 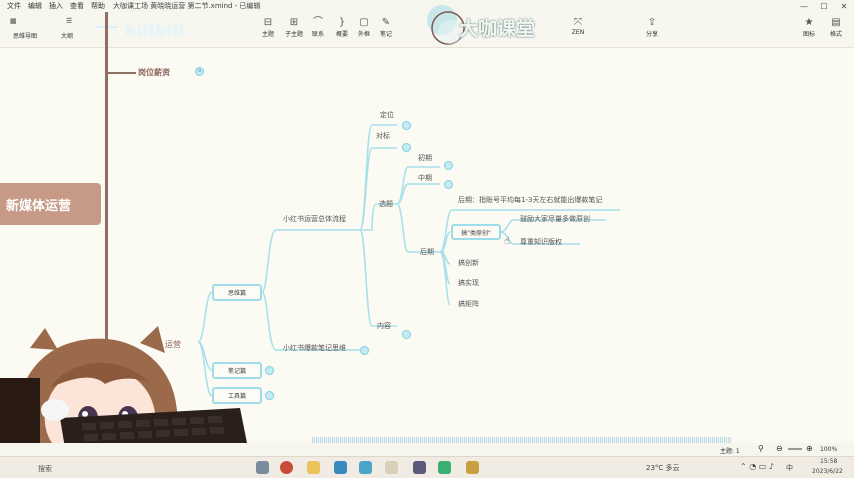 I want to click on folder-icon, so click(x=313, y=467).